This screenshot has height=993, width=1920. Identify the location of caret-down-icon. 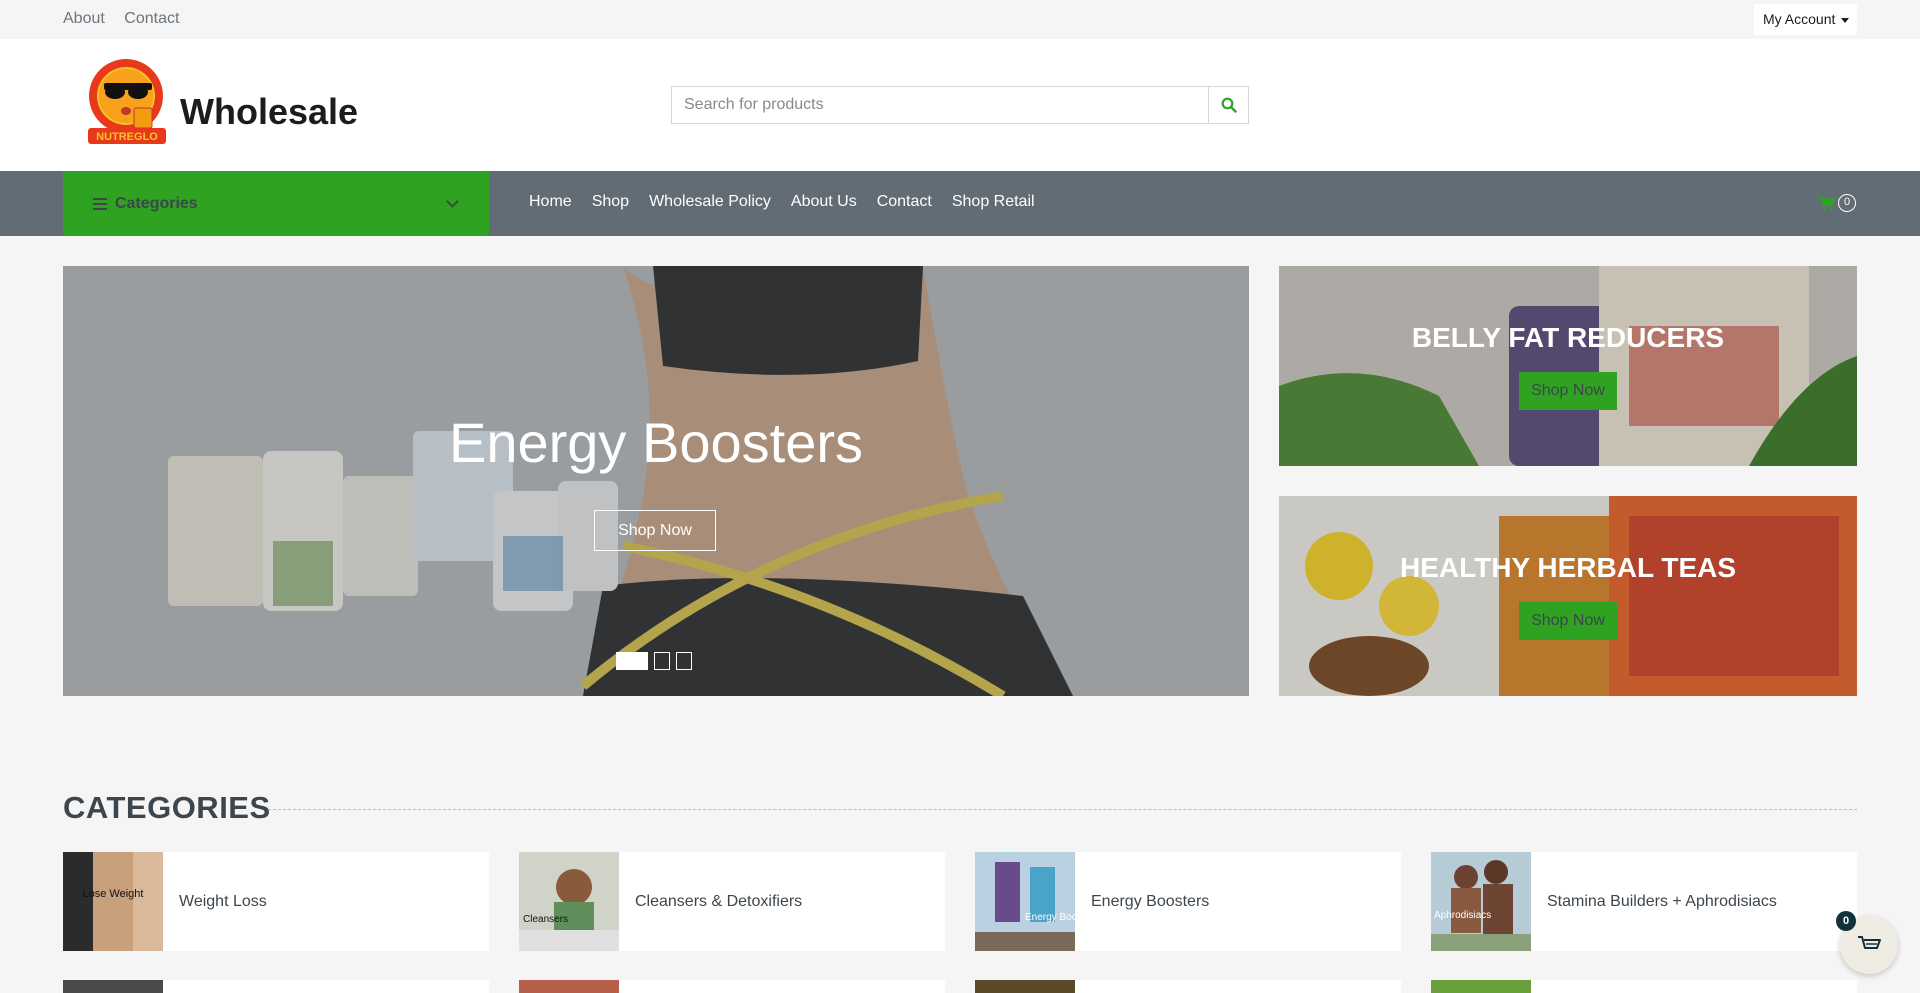
(1845, 20).